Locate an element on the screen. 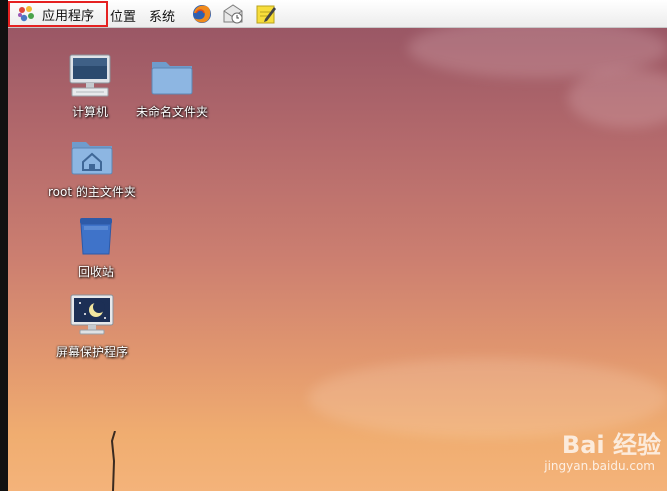 The image size is (667, 491). desktop-icon-label: root 的主文件夹 is located at coordinates (92, 192).